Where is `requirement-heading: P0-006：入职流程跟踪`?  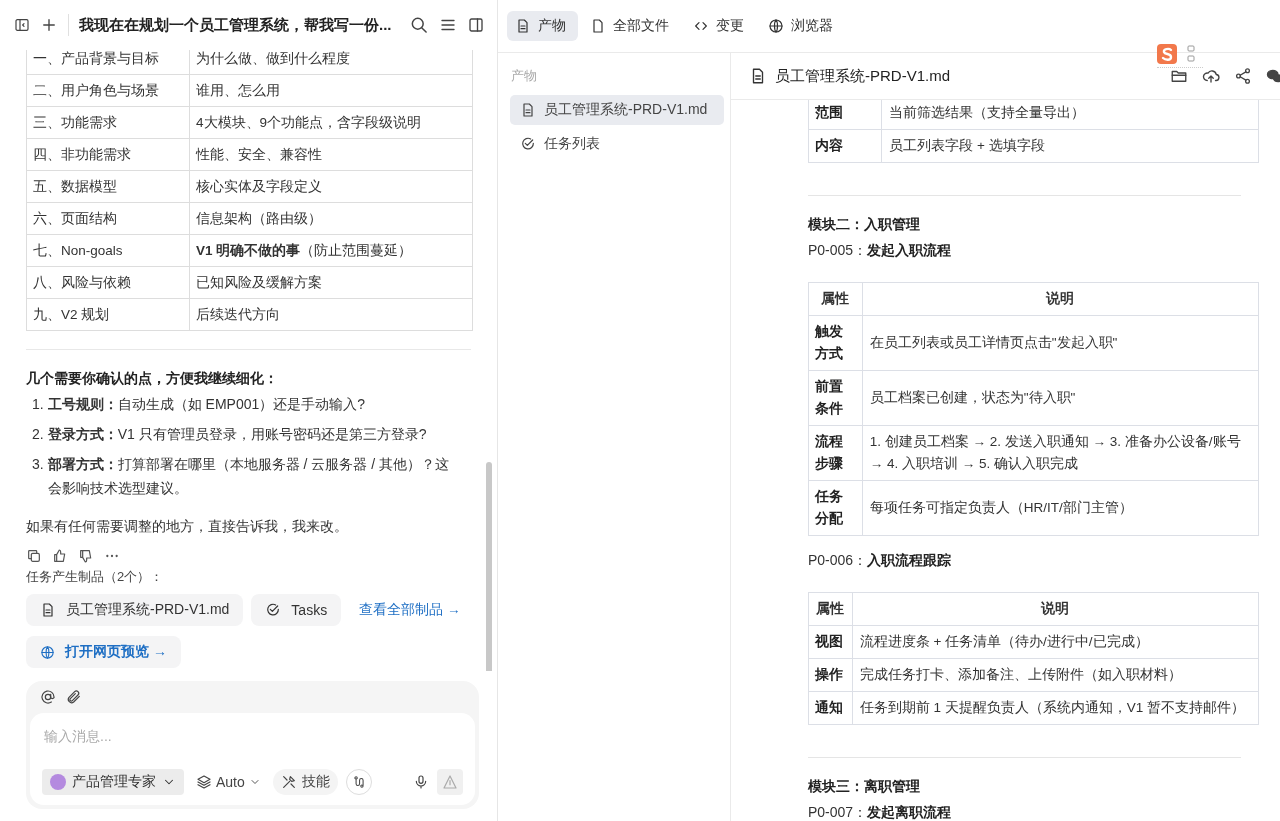
requirement-heading: P0-006：入职流程跟踪 is located at coordinates (880, 561).